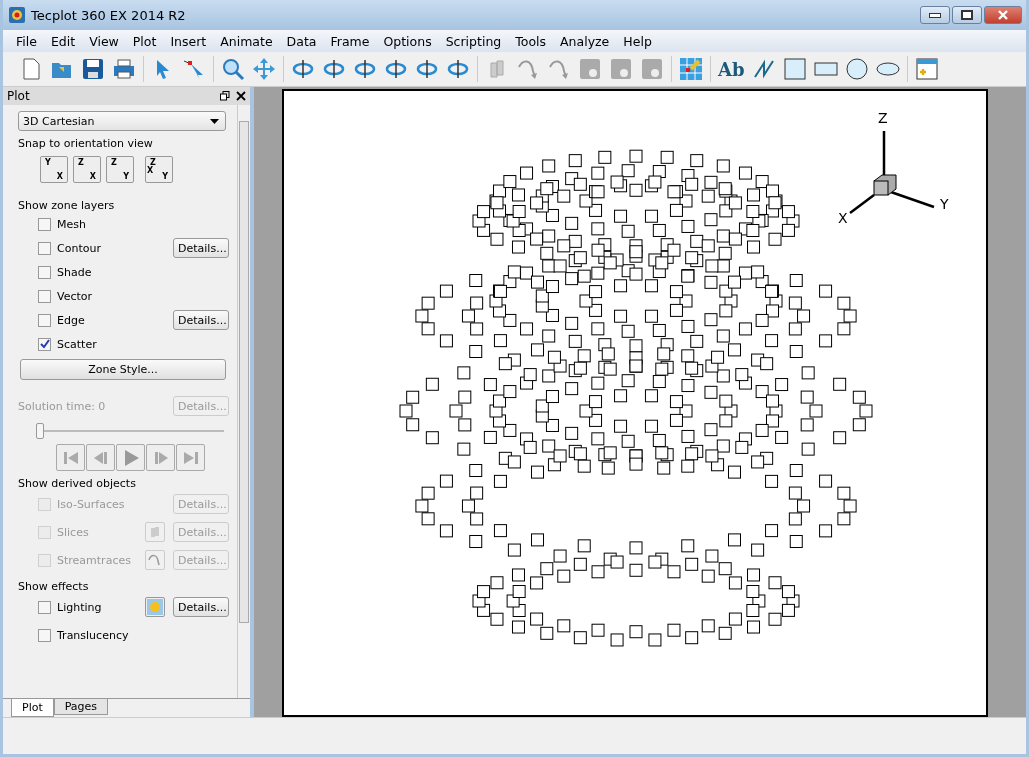 The width and height of the screenshot is (1029, 757). I want to click on menu-item: Plot, so click(144, 41).